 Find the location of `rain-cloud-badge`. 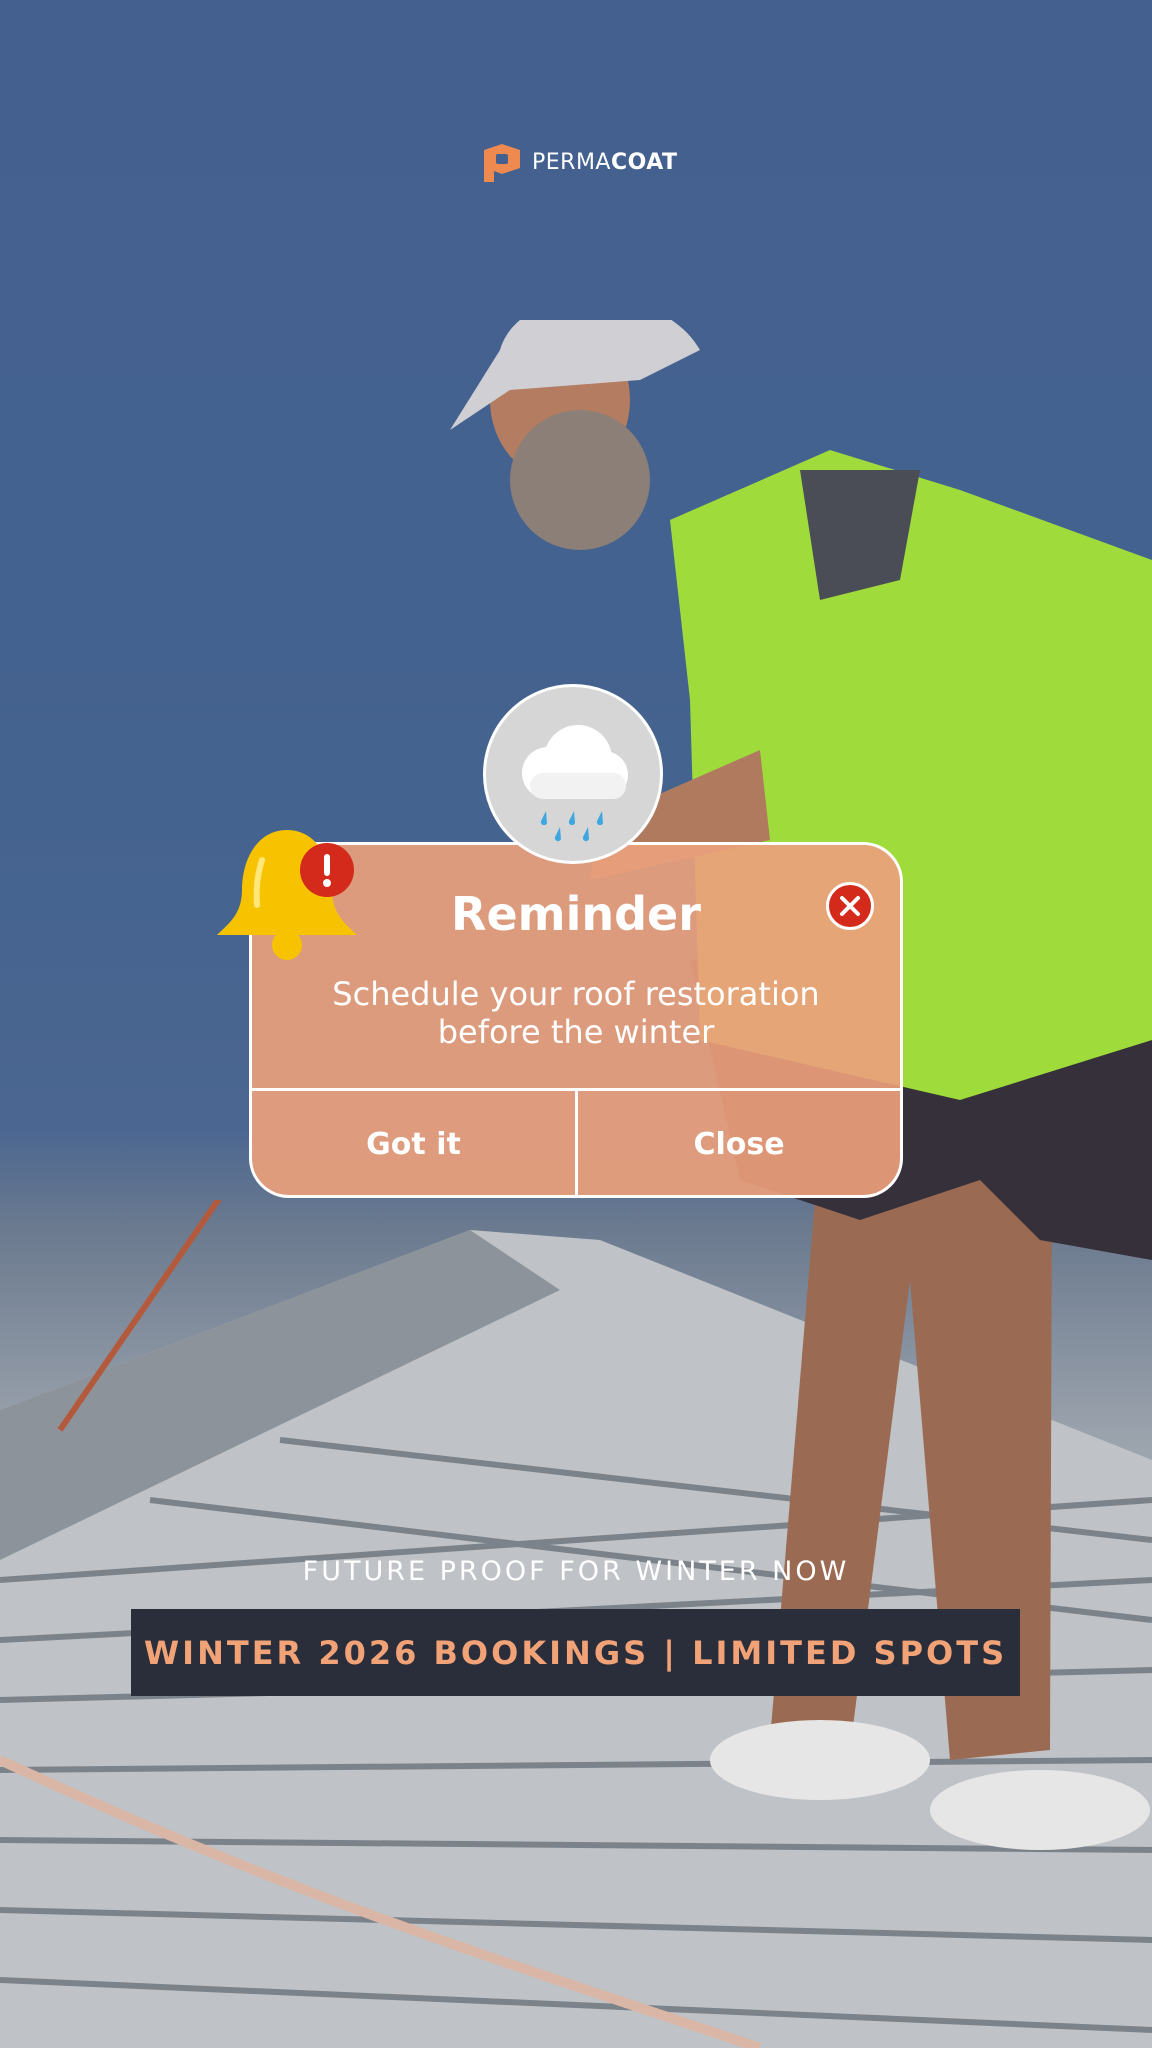

rain-cloud-badge is located at coordinates (573, 774).